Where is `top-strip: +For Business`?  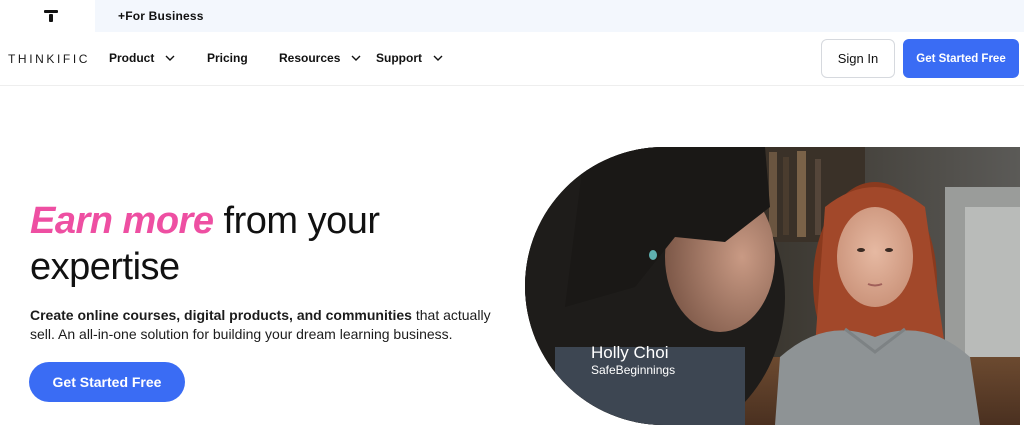 top-strip: +For Business is located at coordinates (512, 16).